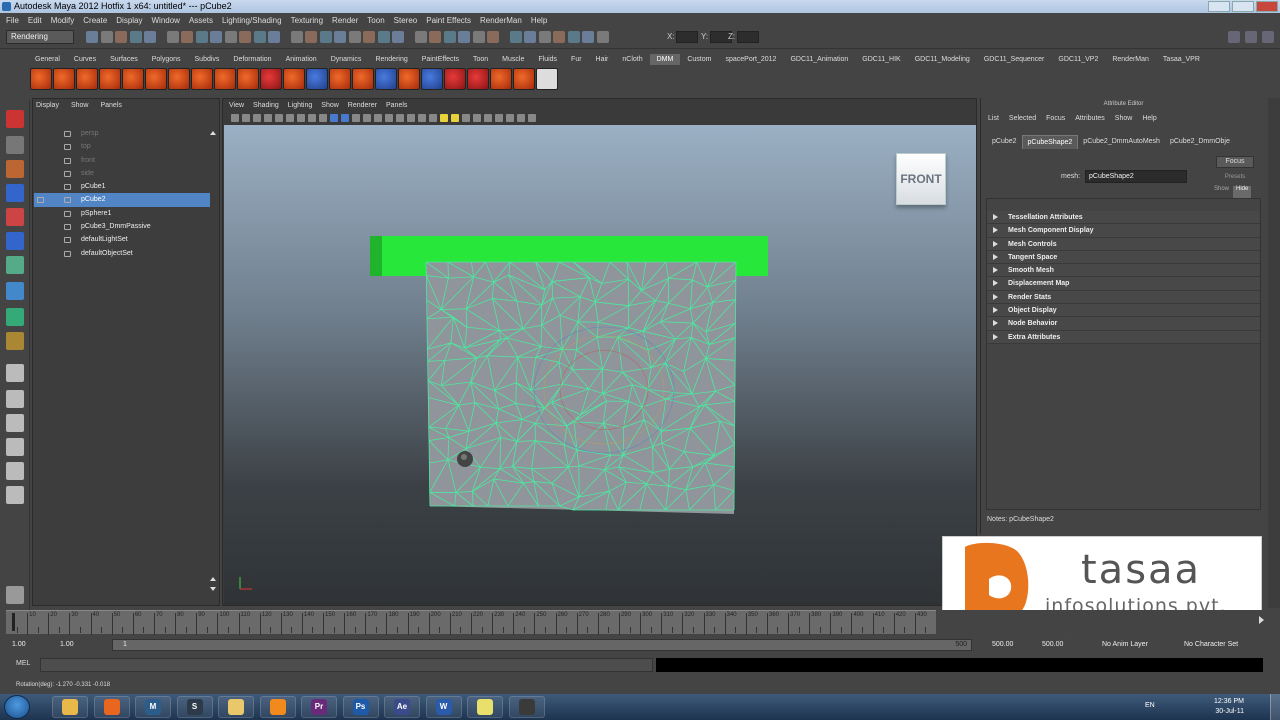 This screenshot has height=720, width=1280. Describe the element at coordinates (1267, 6) in the screenshot. I see `close-button` at that location.